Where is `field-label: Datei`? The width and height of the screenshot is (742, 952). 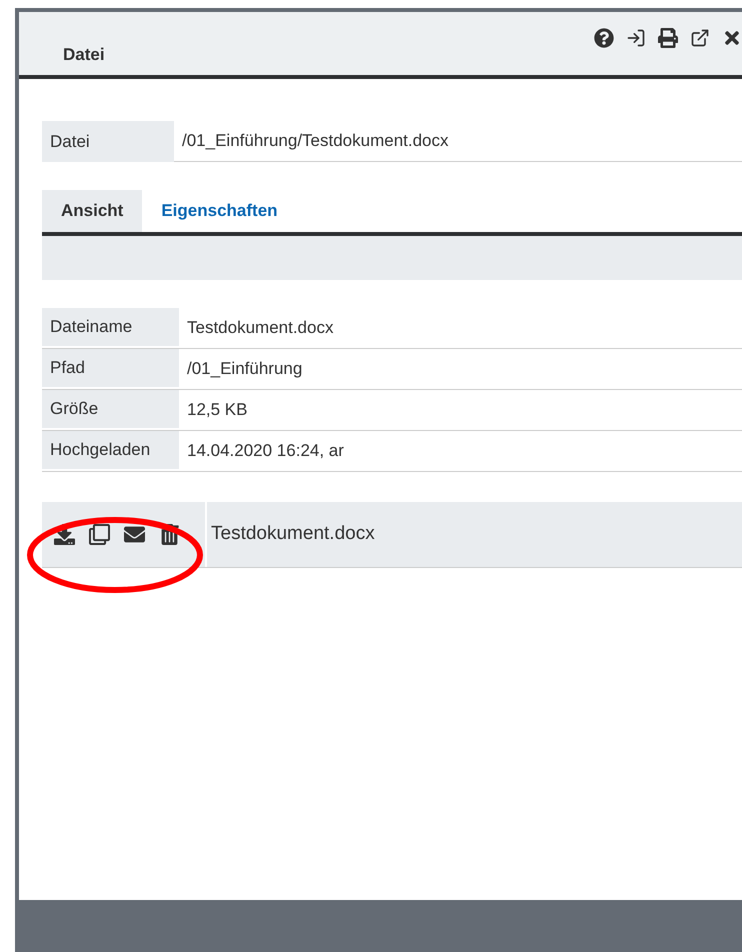
field-label: Datei is located at coordinates (108, 141).